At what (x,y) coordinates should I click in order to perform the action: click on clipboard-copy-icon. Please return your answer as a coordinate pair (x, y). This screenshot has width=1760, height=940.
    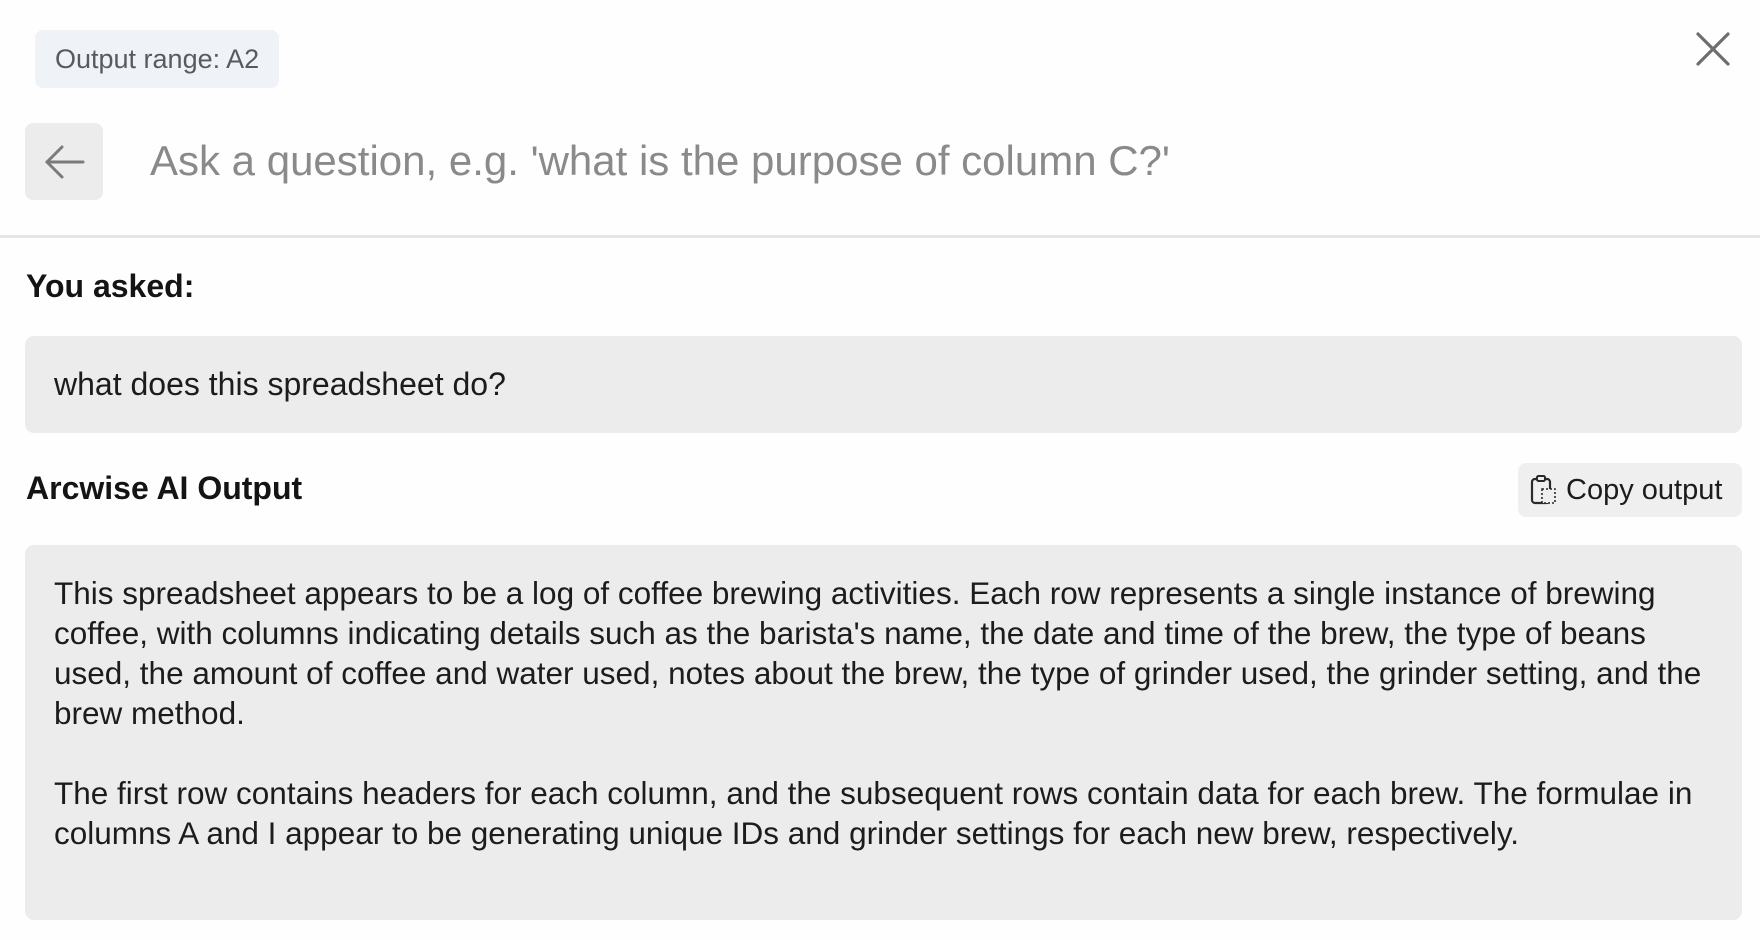
    Looking at the image, I should click on (1543, 490).